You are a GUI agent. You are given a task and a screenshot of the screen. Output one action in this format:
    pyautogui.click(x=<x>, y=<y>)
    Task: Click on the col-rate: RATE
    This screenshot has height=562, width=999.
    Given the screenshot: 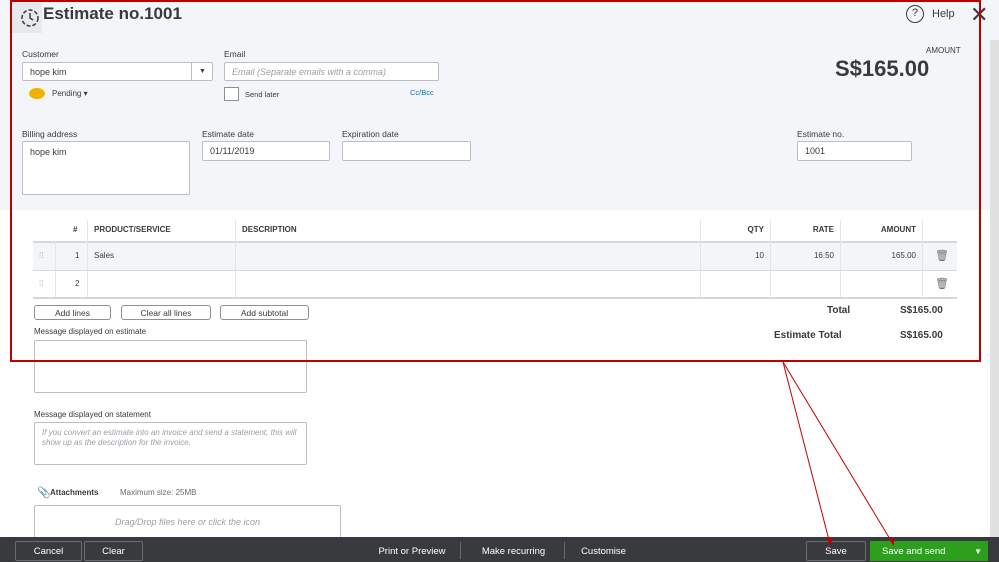 What is the action you would take?
    pyautogui.click(x=823, y=229)
    